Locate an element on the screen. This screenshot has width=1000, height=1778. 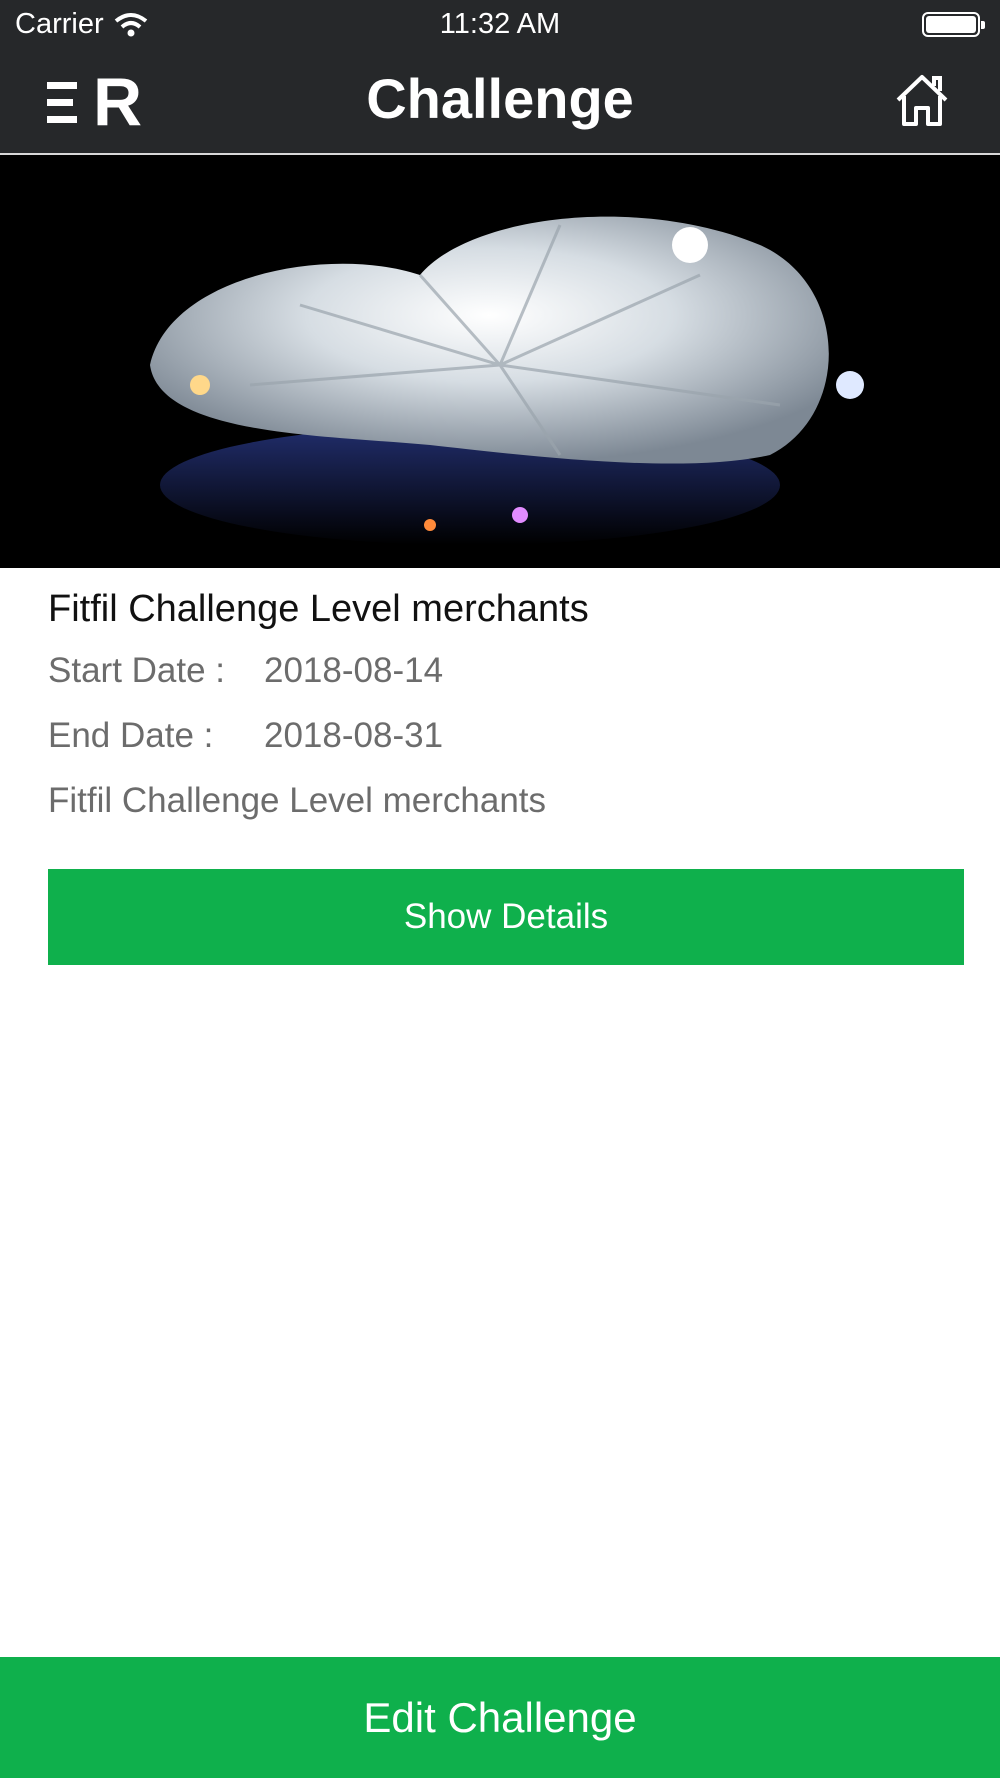
end-date-label: End Date : is located at coordinates (131, 735).